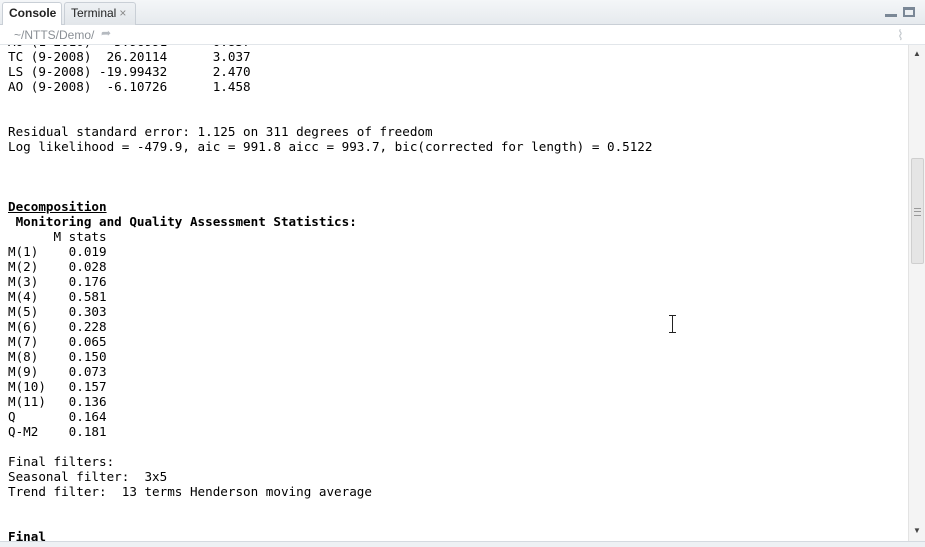 Image resolution: width=925 pixels, height=547 pixels. I want to click on minimize-icon, so click(891, 12).